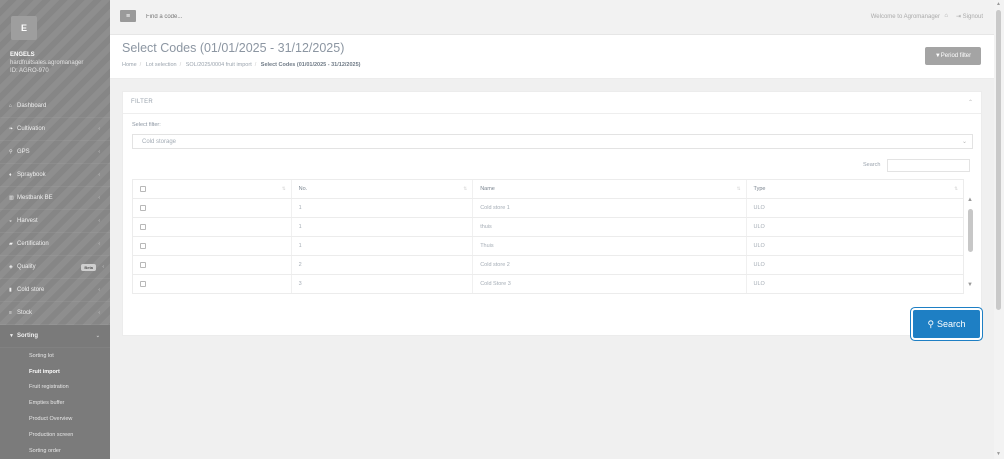 This screenshot has width=1004, height=459. Describe the element at coordinates (610, 284) in the screenshot. I see `cell-name: Cold Store 3` at that location.